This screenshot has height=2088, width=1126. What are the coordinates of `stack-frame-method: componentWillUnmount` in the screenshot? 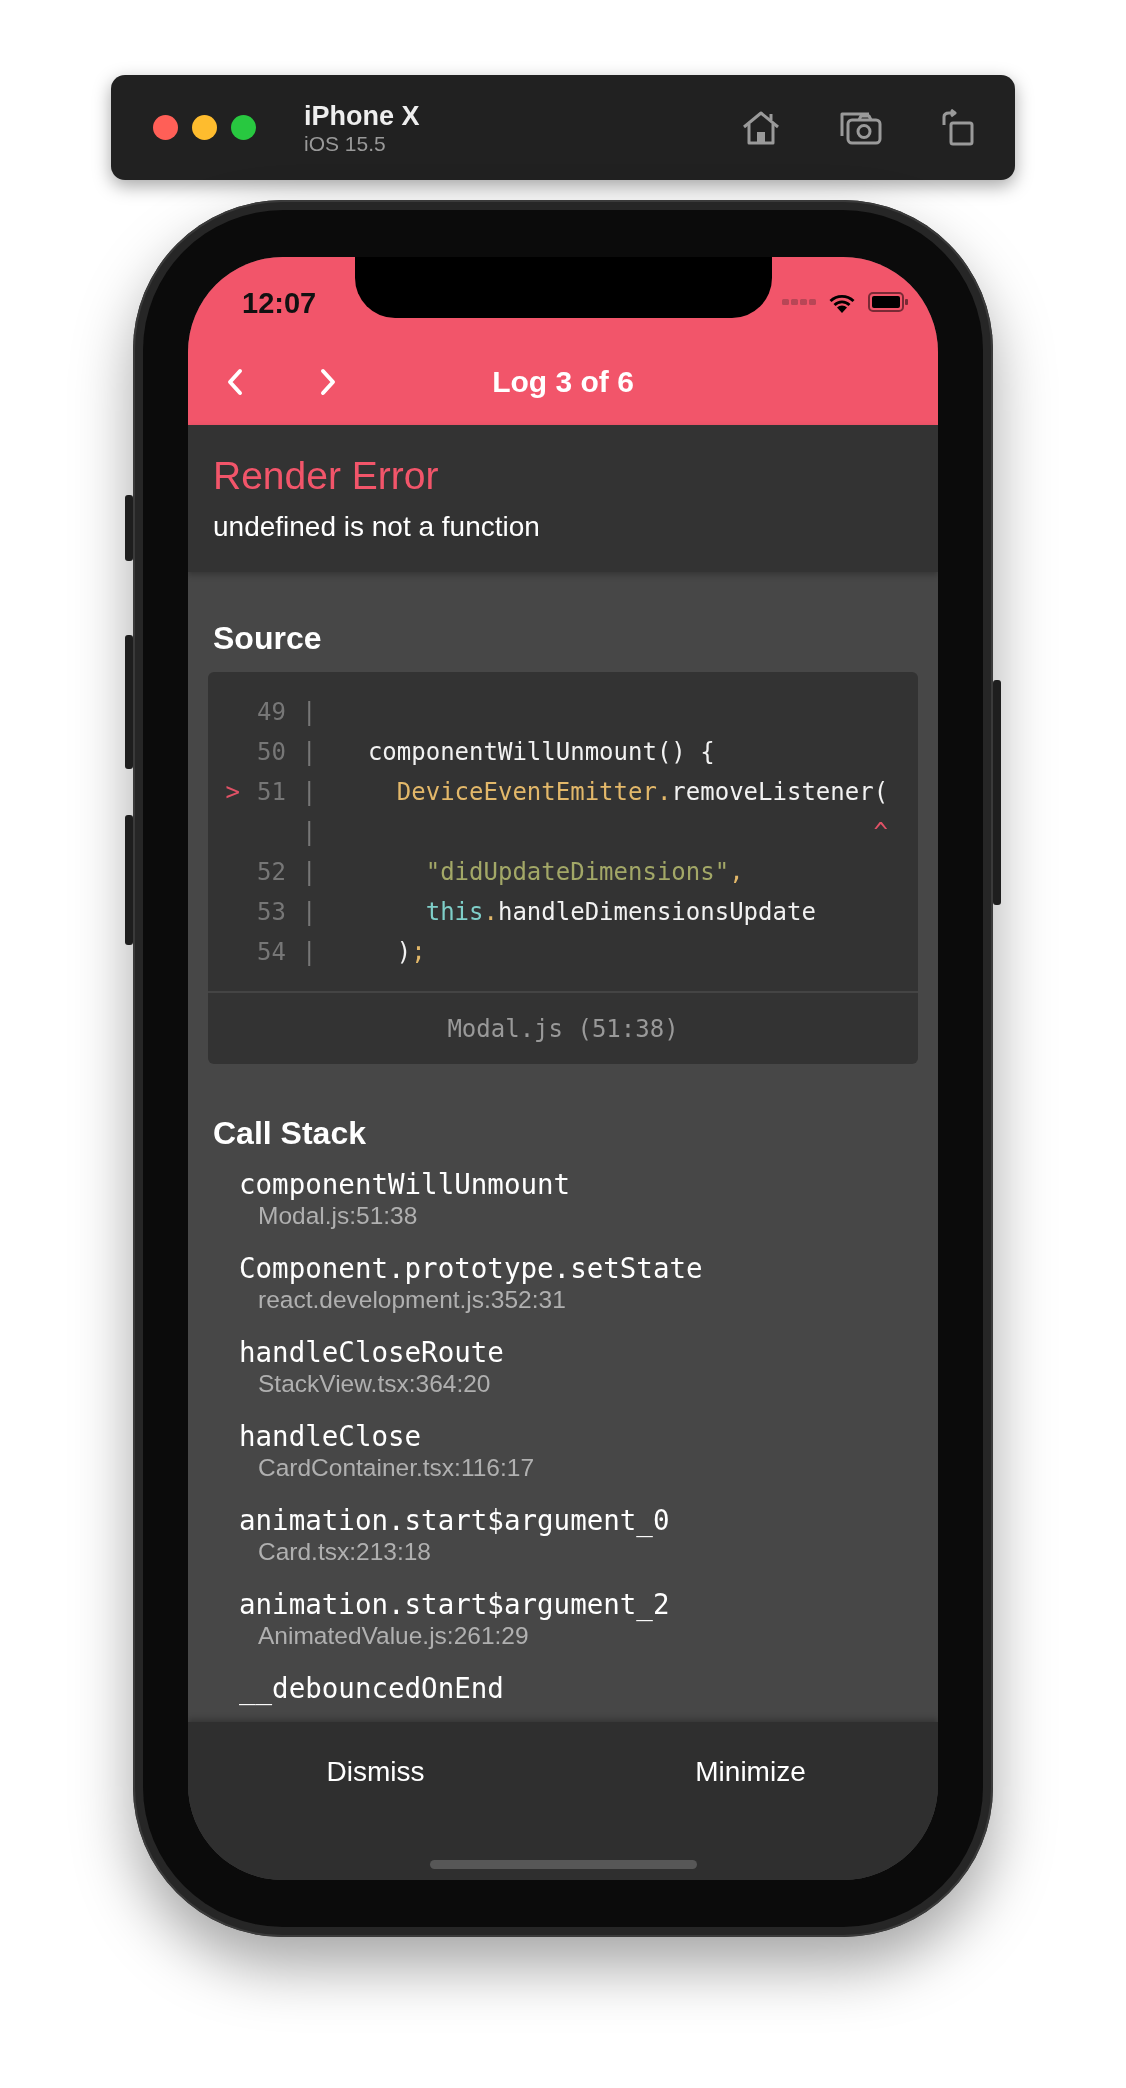 It's located at (405, 1184).